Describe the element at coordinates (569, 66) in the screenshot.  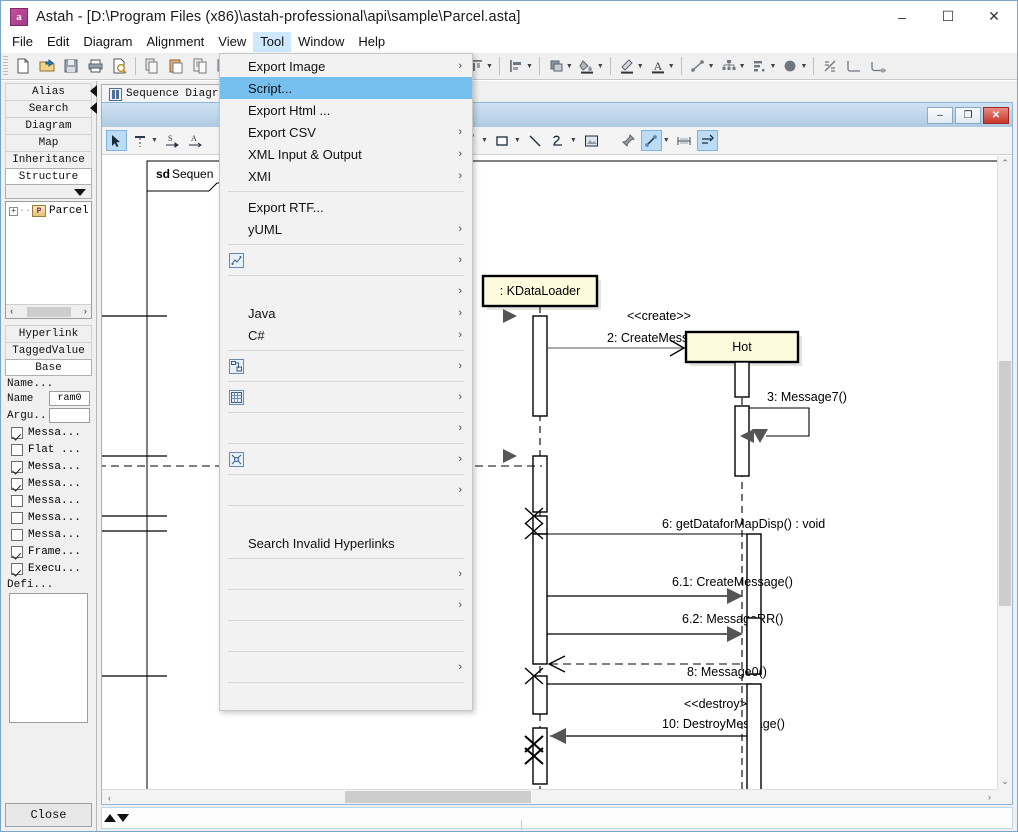
I see `fill-style-caret-icon: ▼` at that location.